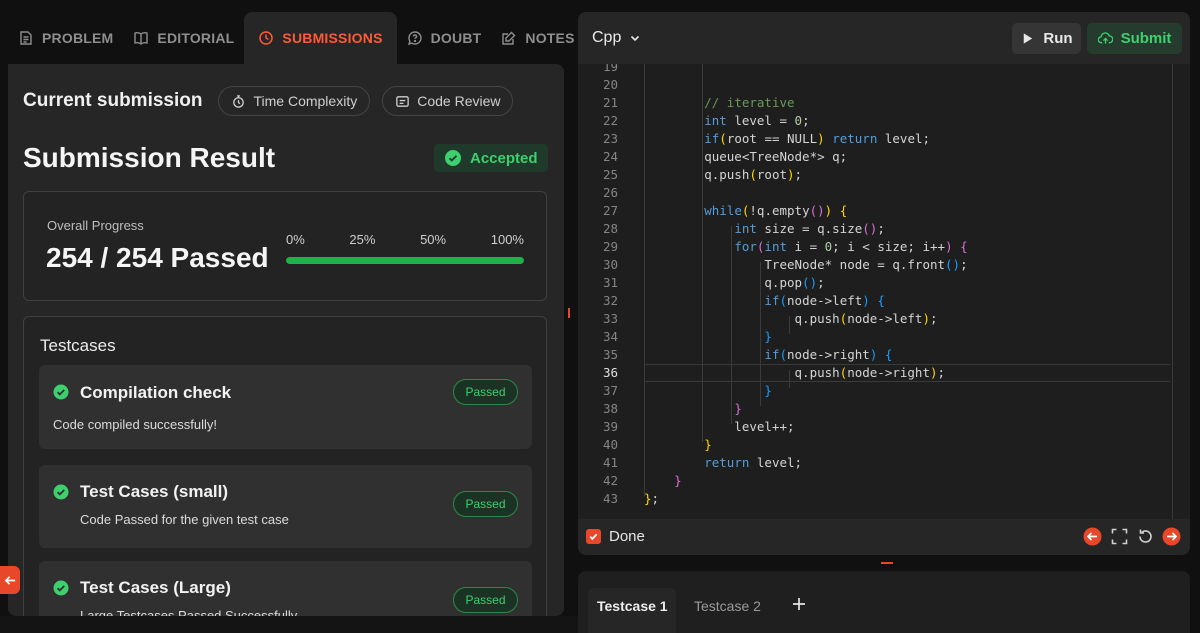 The image size is (1200, 633). I want to click on line-number: 35, so click(610, 354).